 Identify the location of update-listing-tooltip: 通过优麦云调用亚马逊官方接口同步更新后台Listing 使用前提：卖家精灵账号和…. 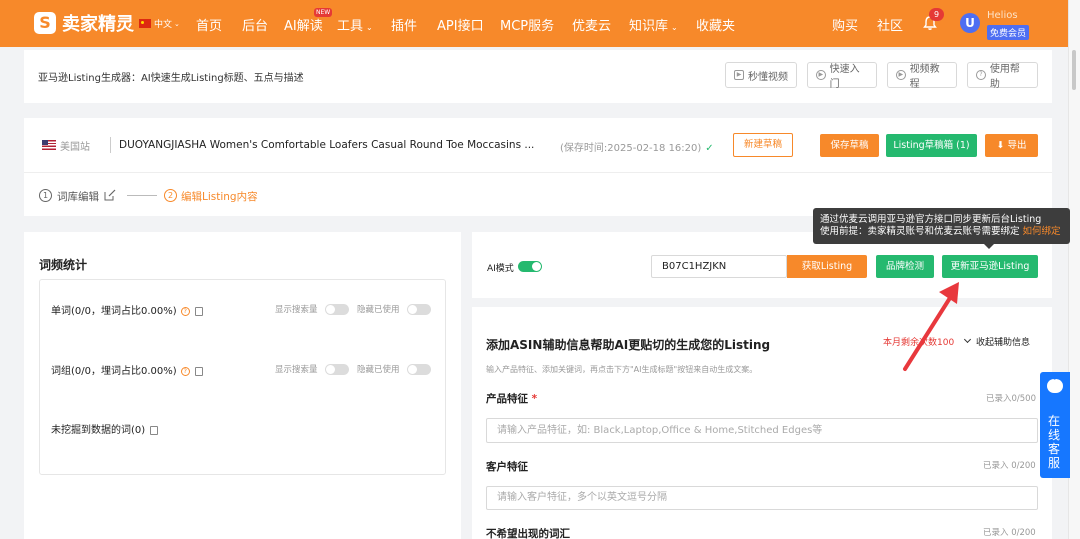
(941, 226).